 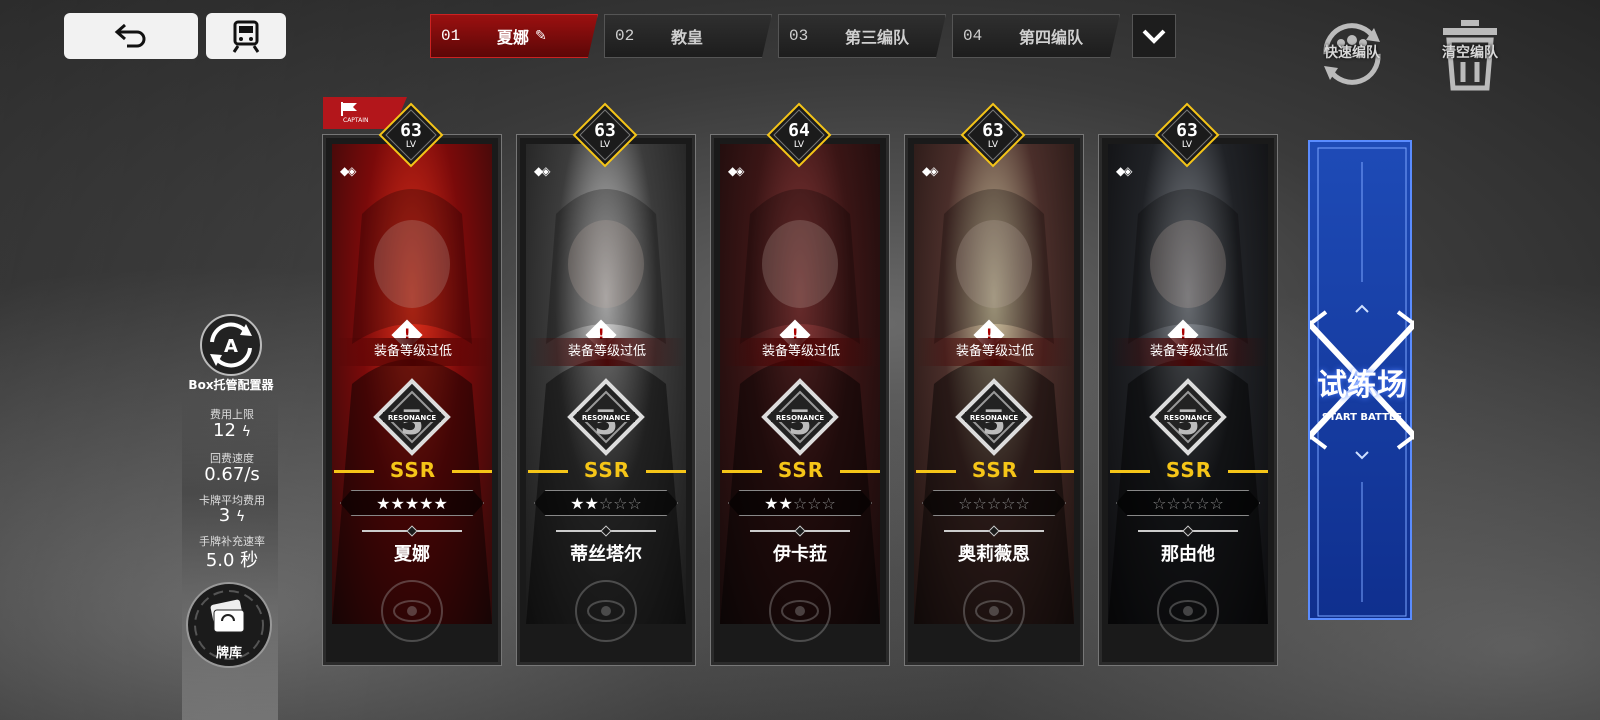 I want to click on refill-value: 5.0 秒, so click(x=232, y=560).